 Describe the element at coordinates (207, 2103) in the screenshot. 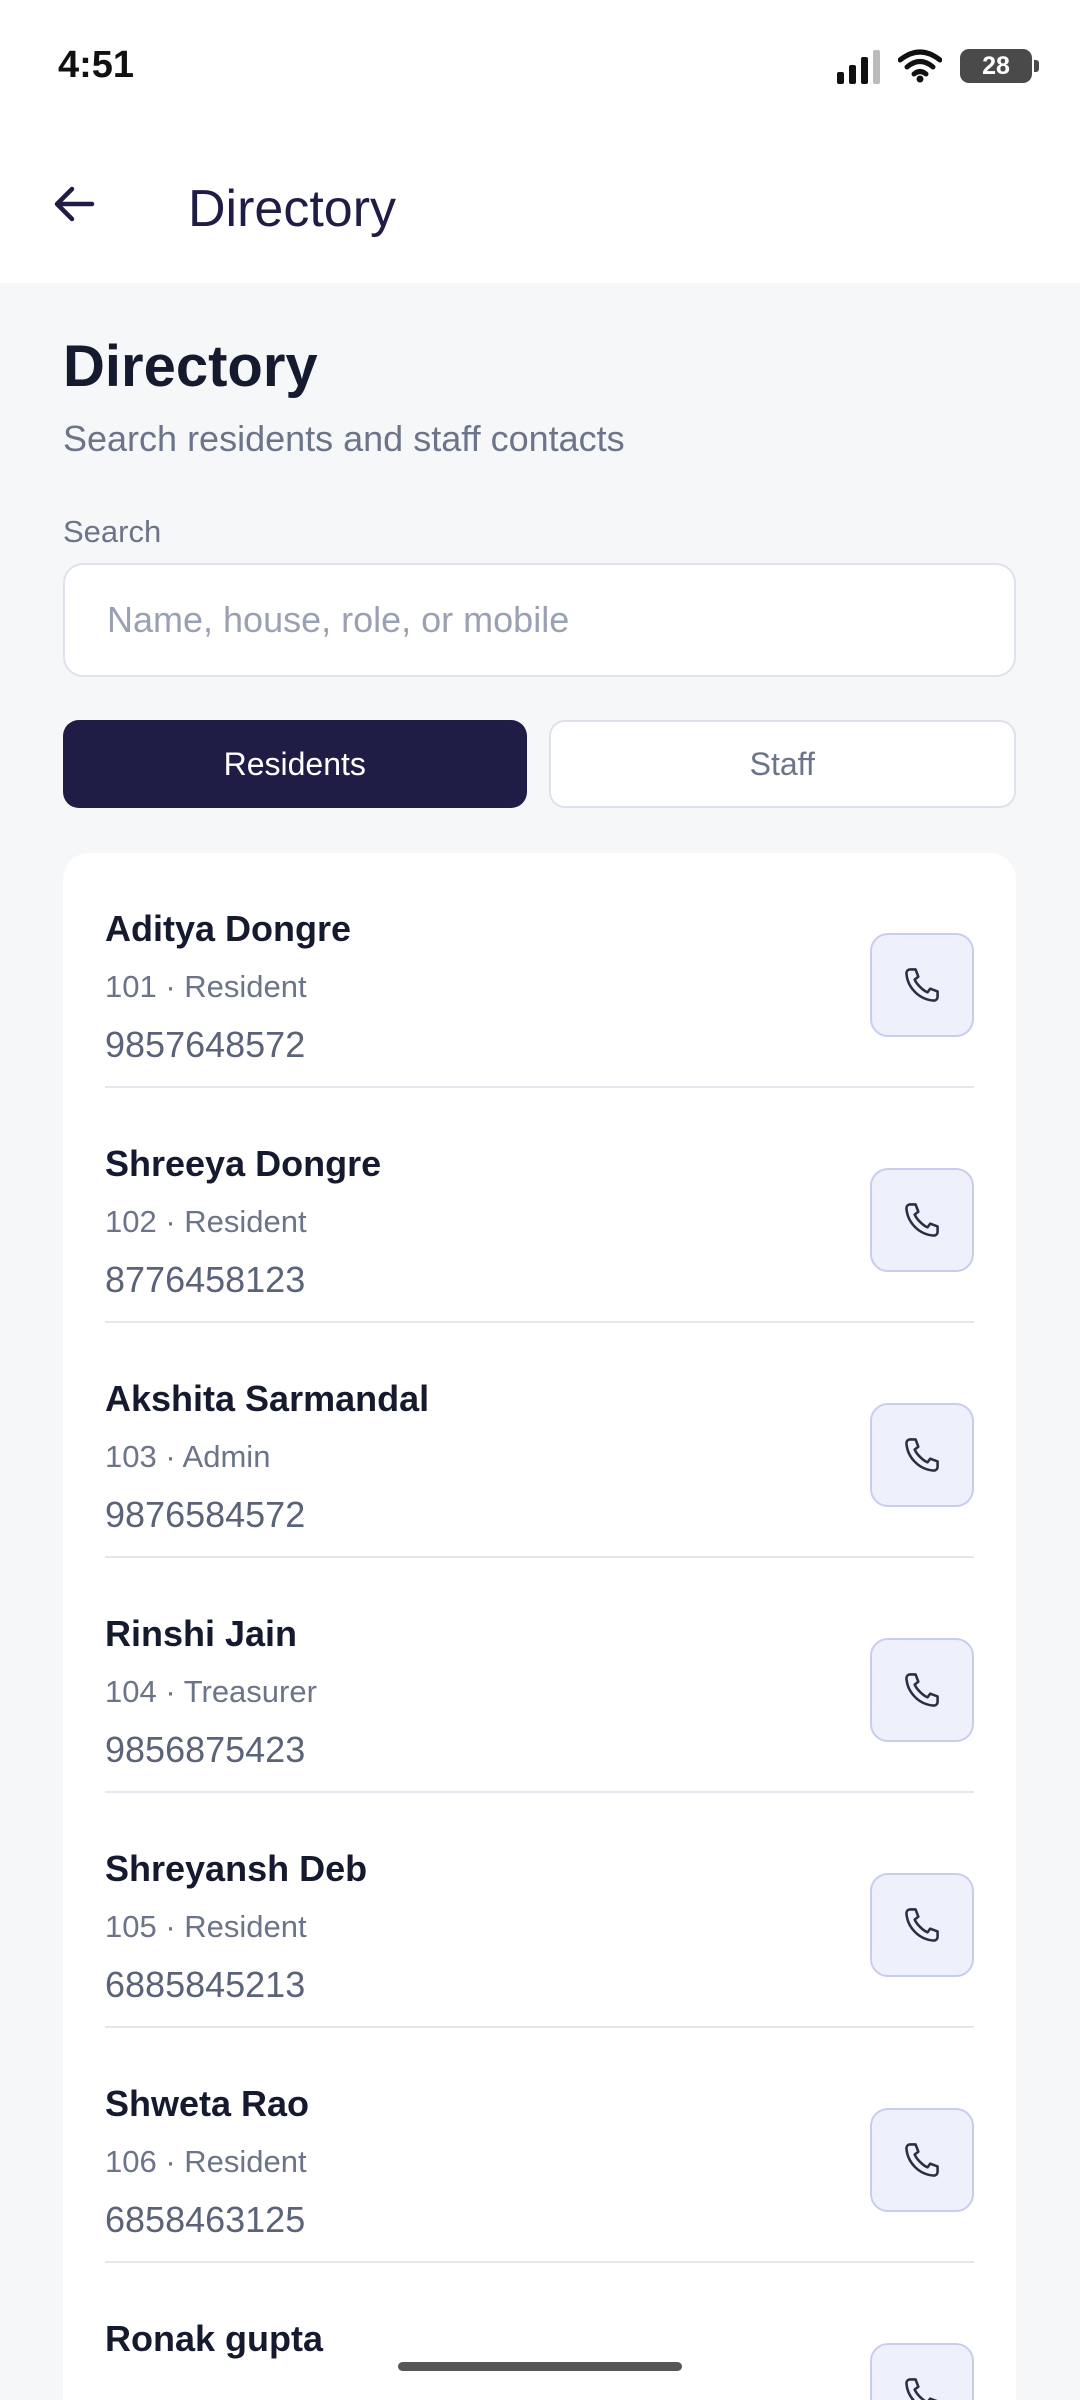

I see `contact-name: Shweta Rao` at that location.